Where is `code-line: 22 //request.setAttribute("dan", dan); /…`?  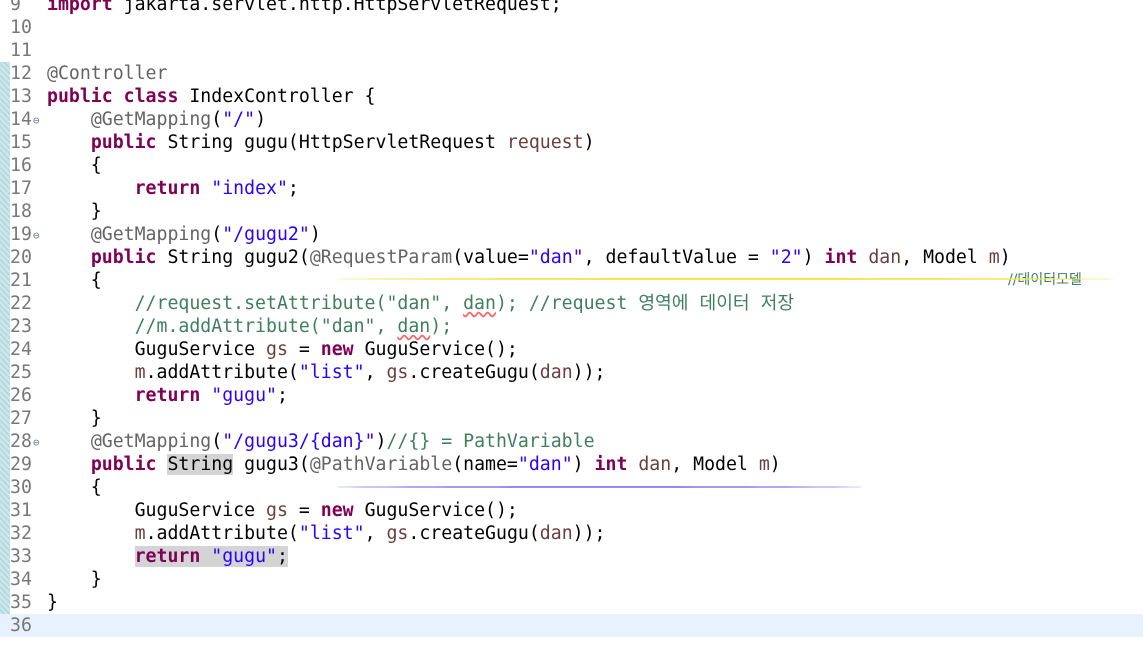 code-line: 22 //request.setAttribute("dan", dan); /… is located at coordinates (571, 303).